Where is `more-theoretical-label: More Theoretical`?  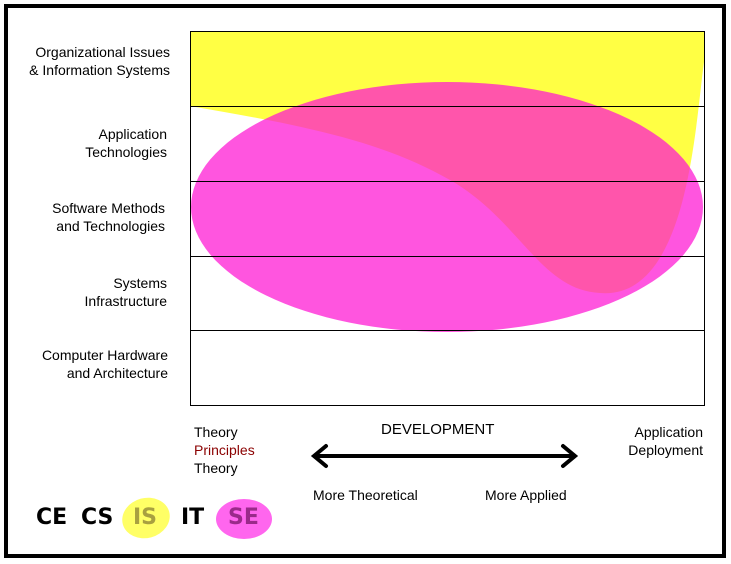 more-theoretical-label: More Theoretical is located at coordinates (365, 495).